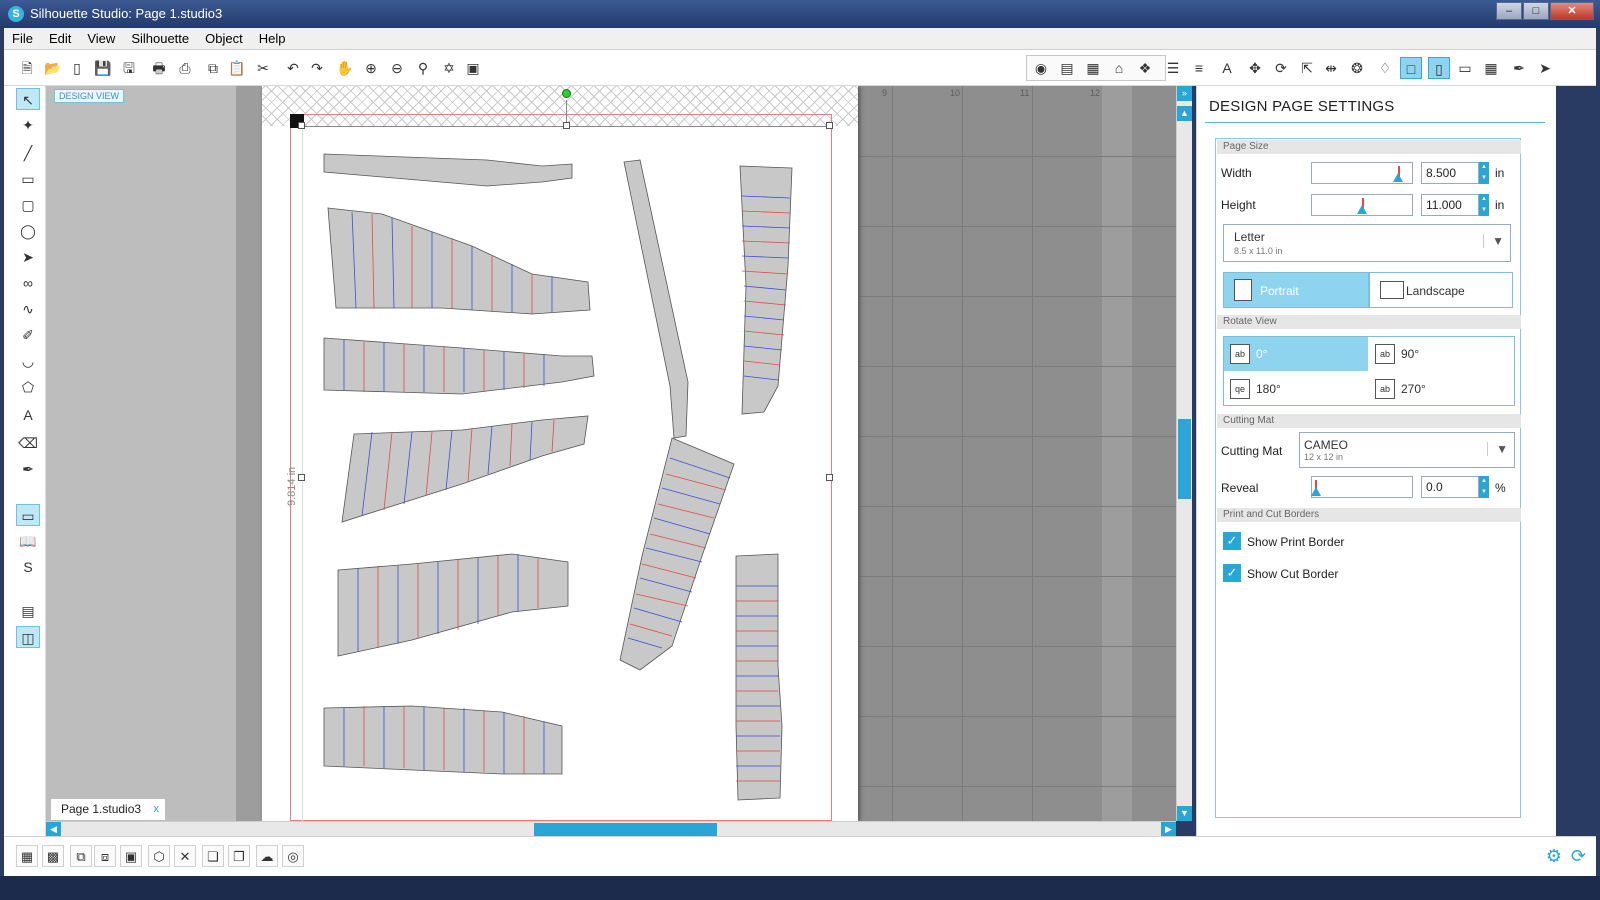  I want to click on horizontal-scrollbar: ◀ ▶, so click(611, 829).